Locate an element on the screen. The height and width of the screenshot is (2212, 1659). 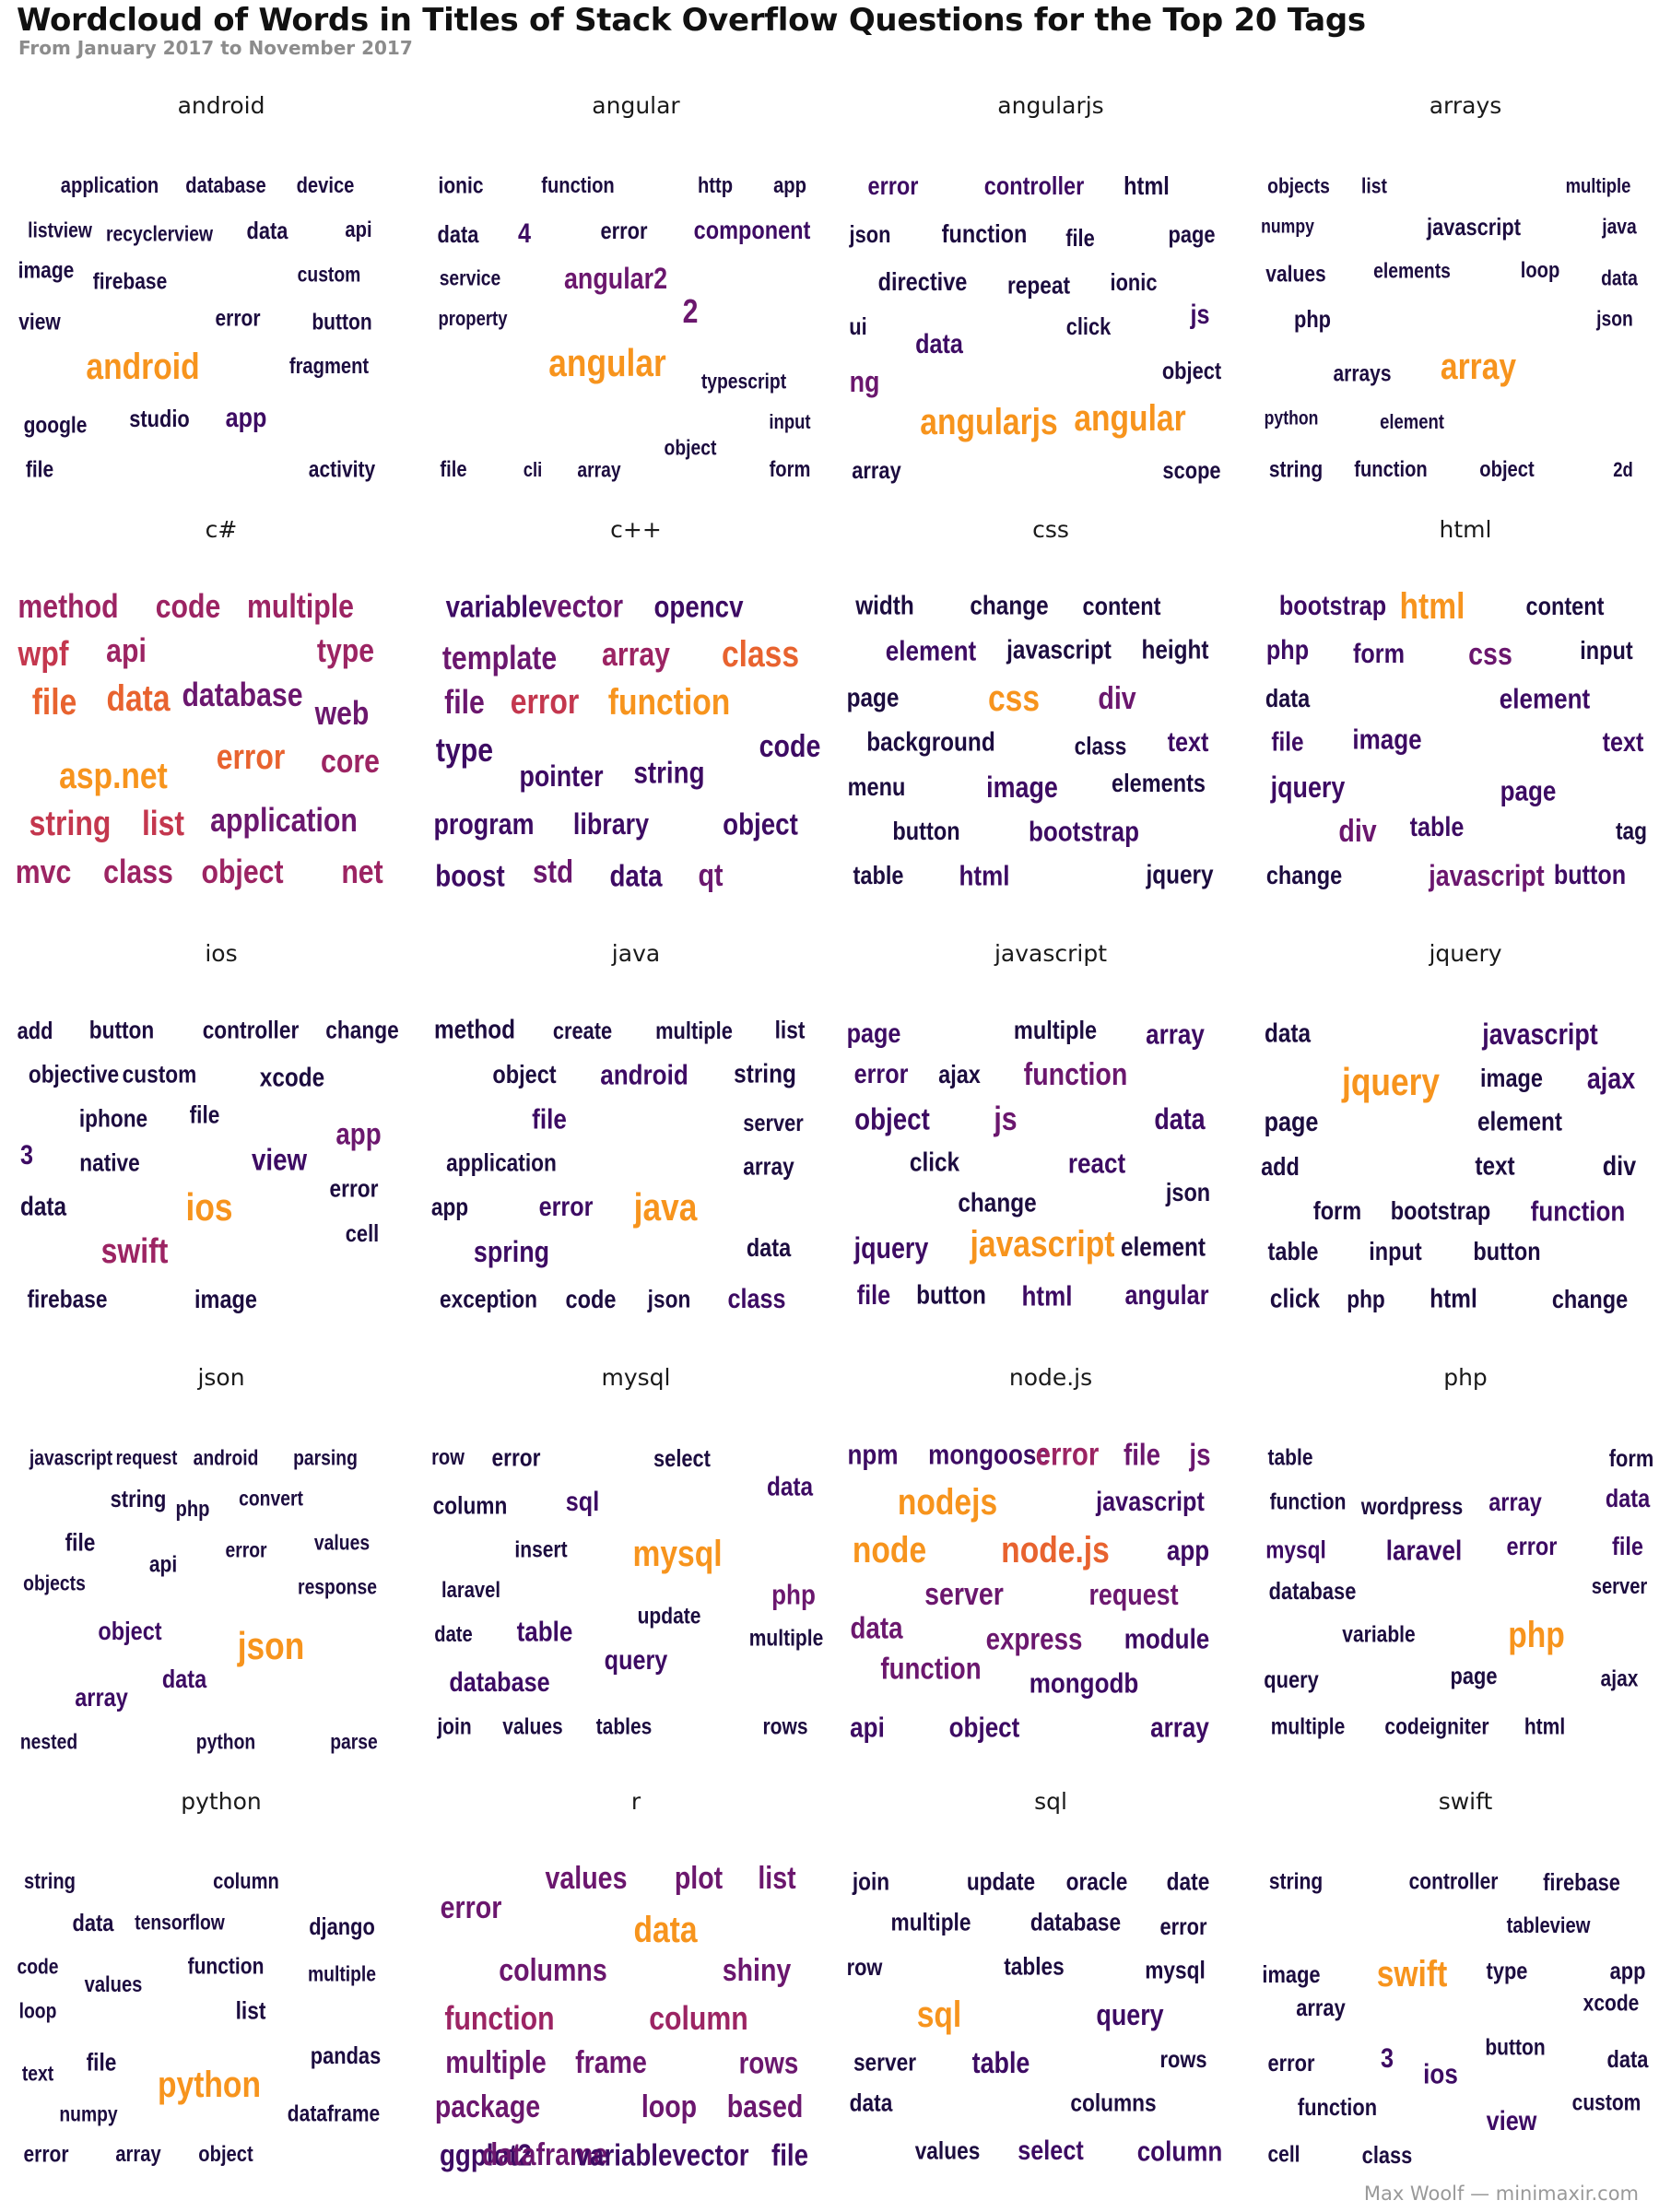
cloud-word: android is located at coordinates (644, 1074).